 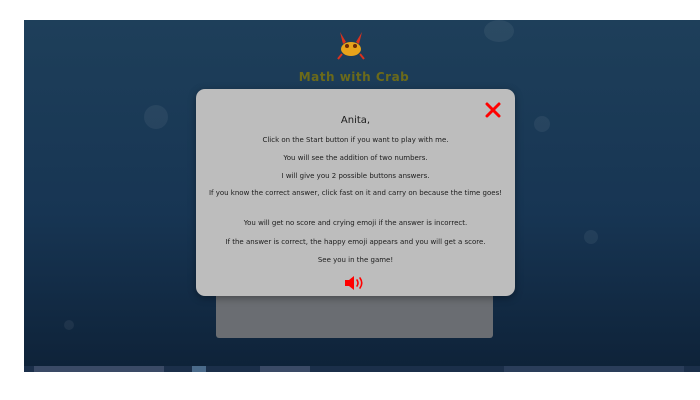 I want to click on app-title: Math with Crab, so click(x=354, y=77).